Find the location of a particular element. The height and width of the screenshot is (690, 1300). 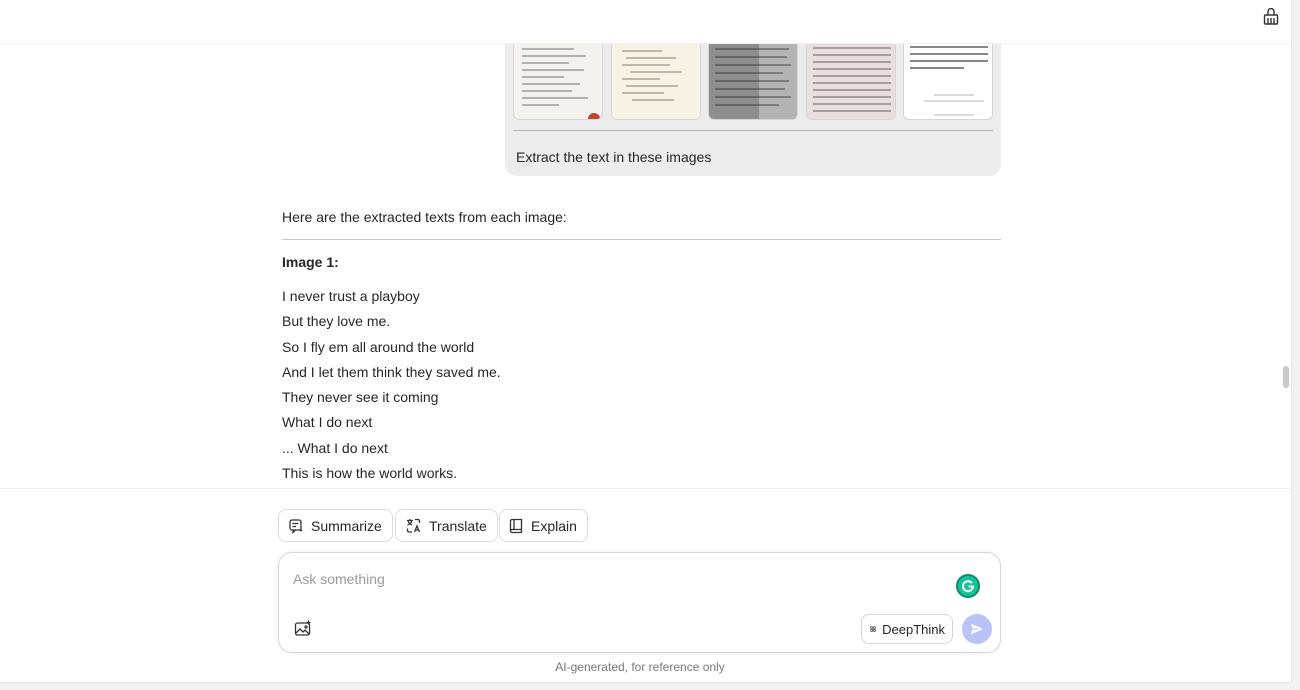

book-icon is located at coordinates (516, 525).